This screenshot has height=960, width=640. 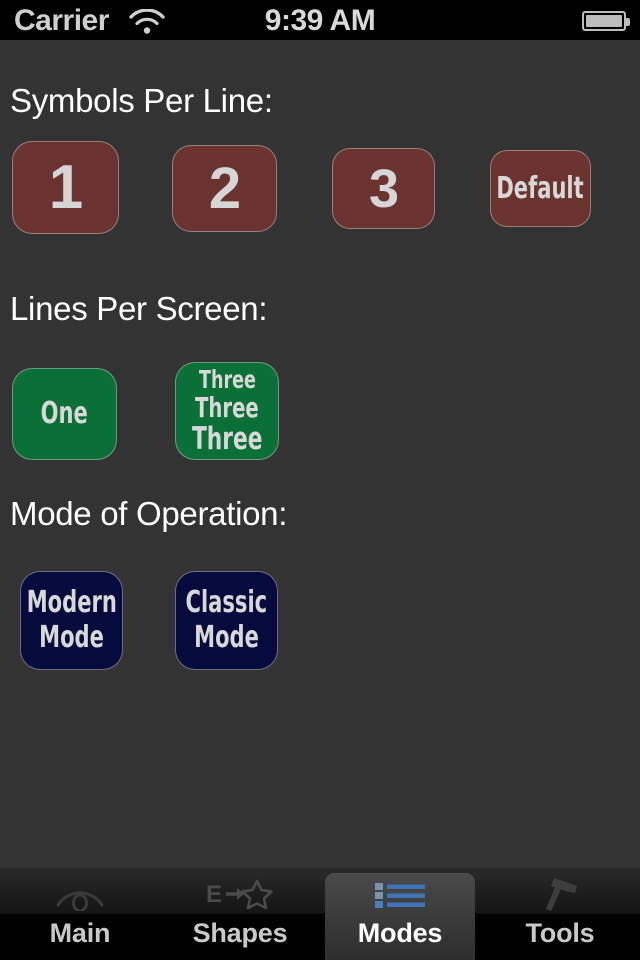 I want to click on section-title-symbols-per-line: Symbols Per Line:, so click(x=141, y=100).